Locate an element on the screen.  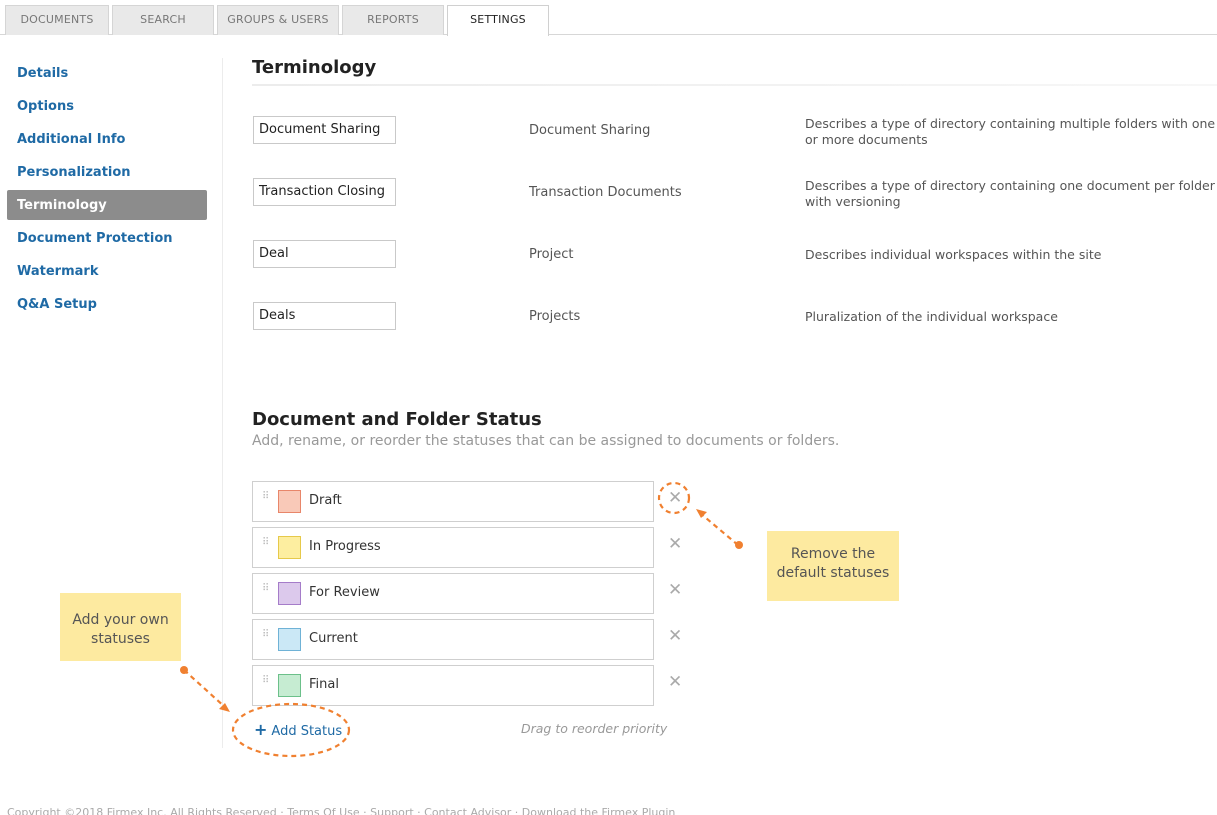
term-default: Transaction Documents is located at coordinates (605, 192).